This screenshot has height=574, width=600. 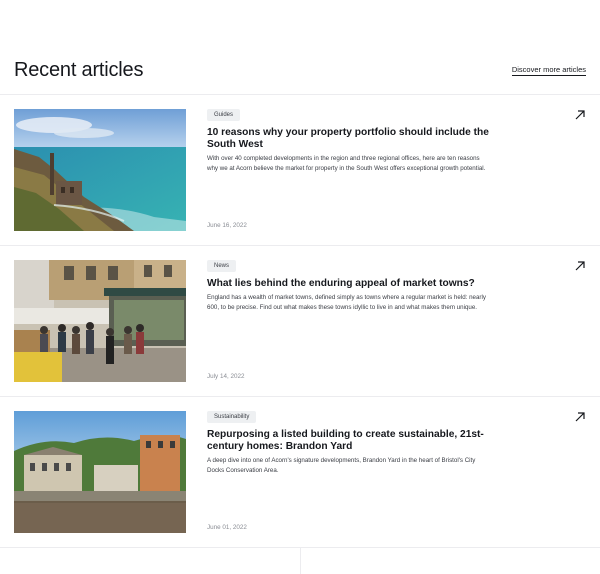 What do you see at coordinates (227, 527) in the screenshot?
I see `article-date: June 01, 2022` at bounding box center [227, 527].